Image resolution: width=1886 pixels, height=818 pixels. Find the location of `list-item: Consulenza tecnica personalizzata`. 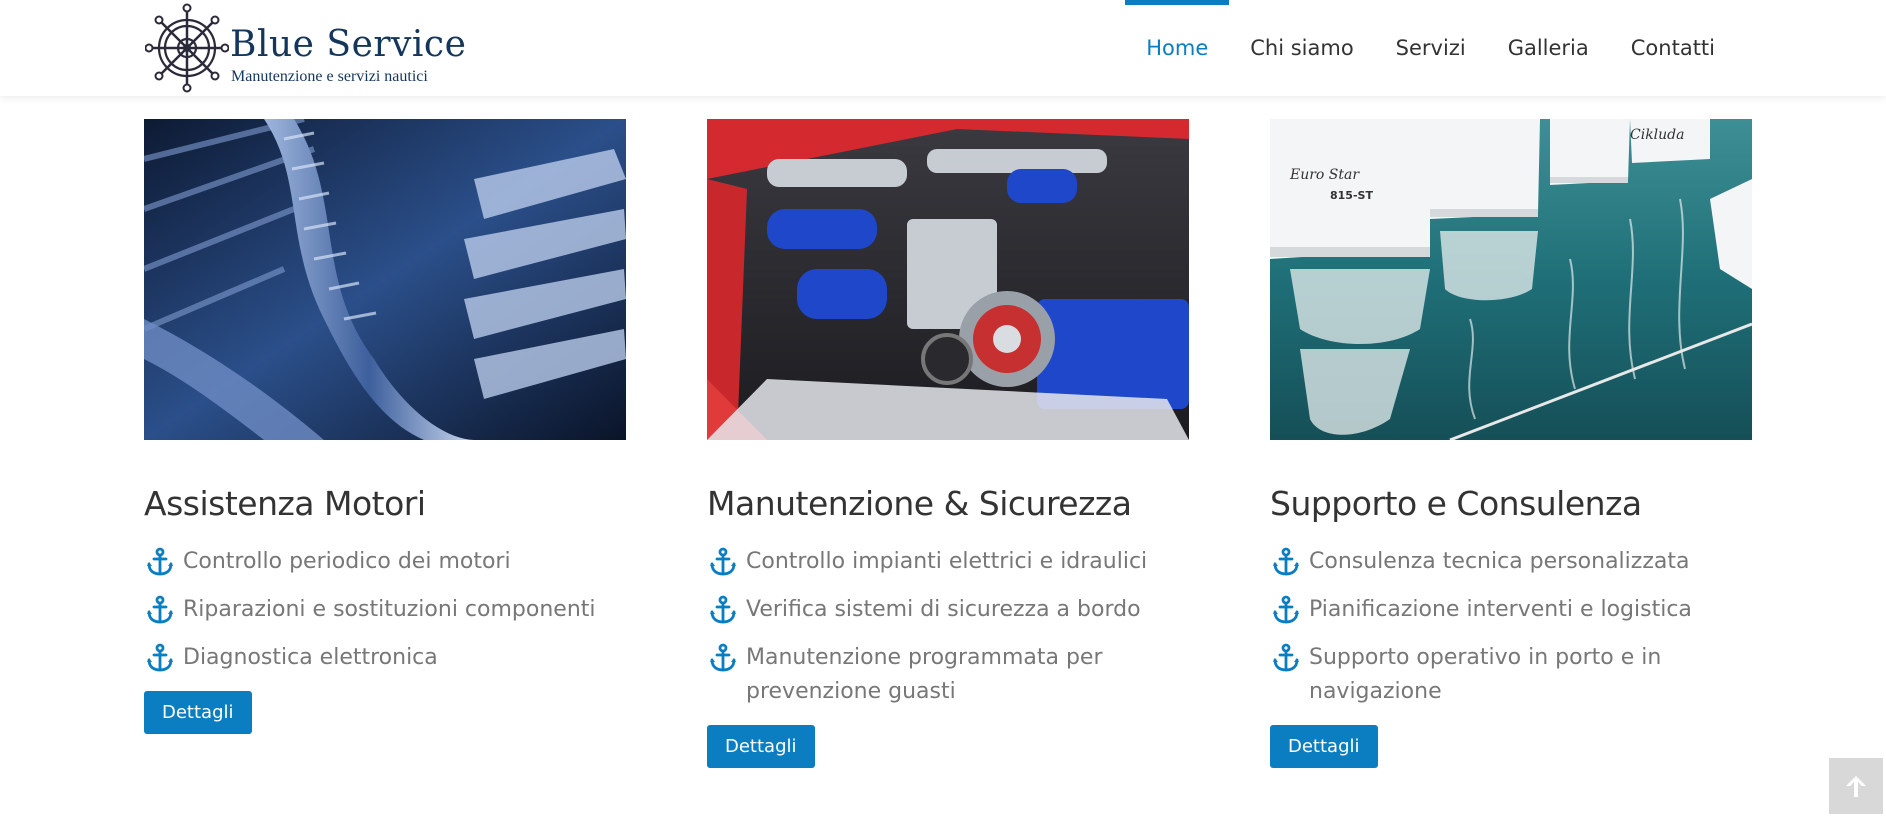

list-item: Consulenza tecnica personalizzata is located at coordinates (1511, 562).